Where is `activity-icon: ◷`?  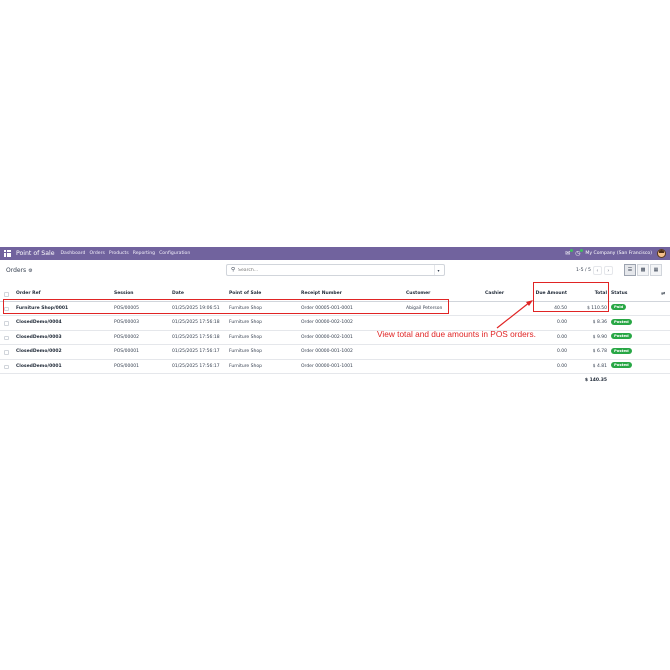 activity-icon: ◷ is located at coordinates (579, 252).